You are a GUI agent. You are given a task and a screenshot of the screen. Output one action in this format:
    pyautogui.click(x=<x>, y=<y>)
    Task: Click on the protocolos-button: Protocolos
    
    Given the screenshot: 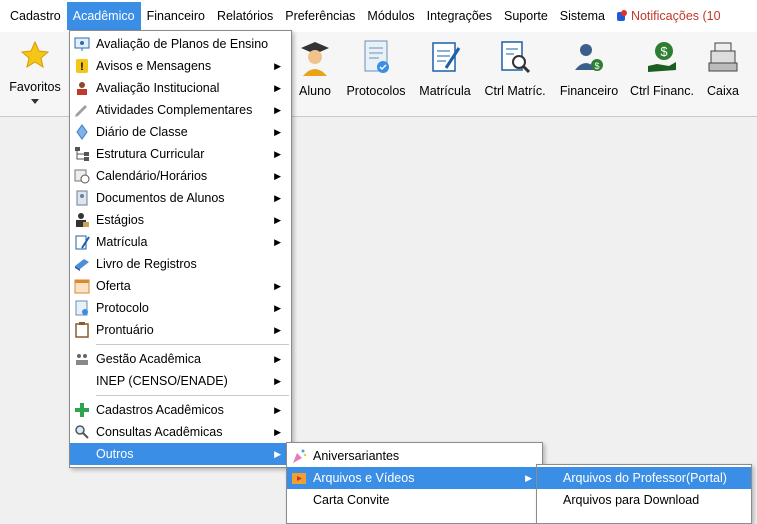 What is the action you would take?
    pyautogui.click(x=376, y=74)
    